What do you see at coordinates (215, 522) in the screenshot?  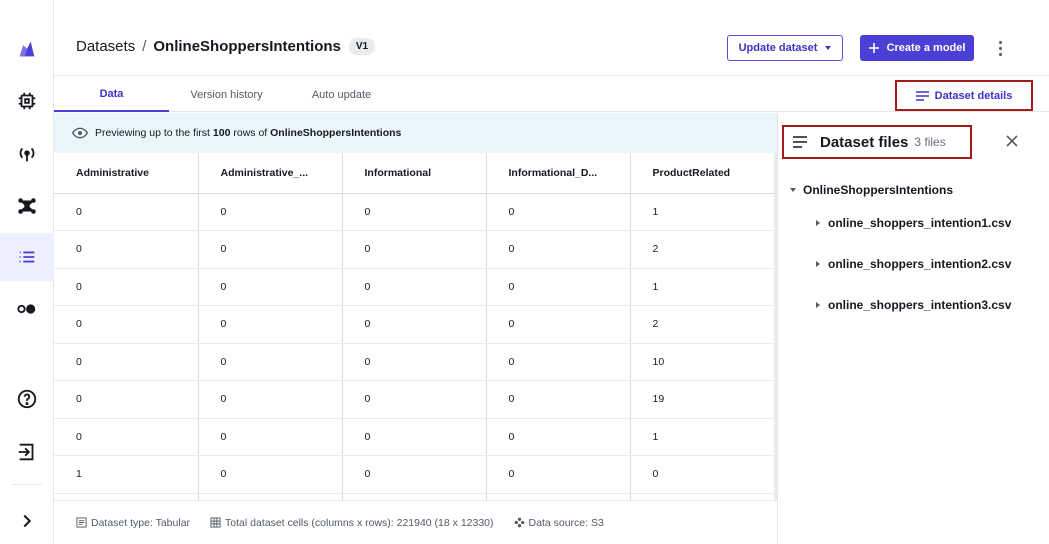 I see `grid-icon` at bounding box center [215, 522].